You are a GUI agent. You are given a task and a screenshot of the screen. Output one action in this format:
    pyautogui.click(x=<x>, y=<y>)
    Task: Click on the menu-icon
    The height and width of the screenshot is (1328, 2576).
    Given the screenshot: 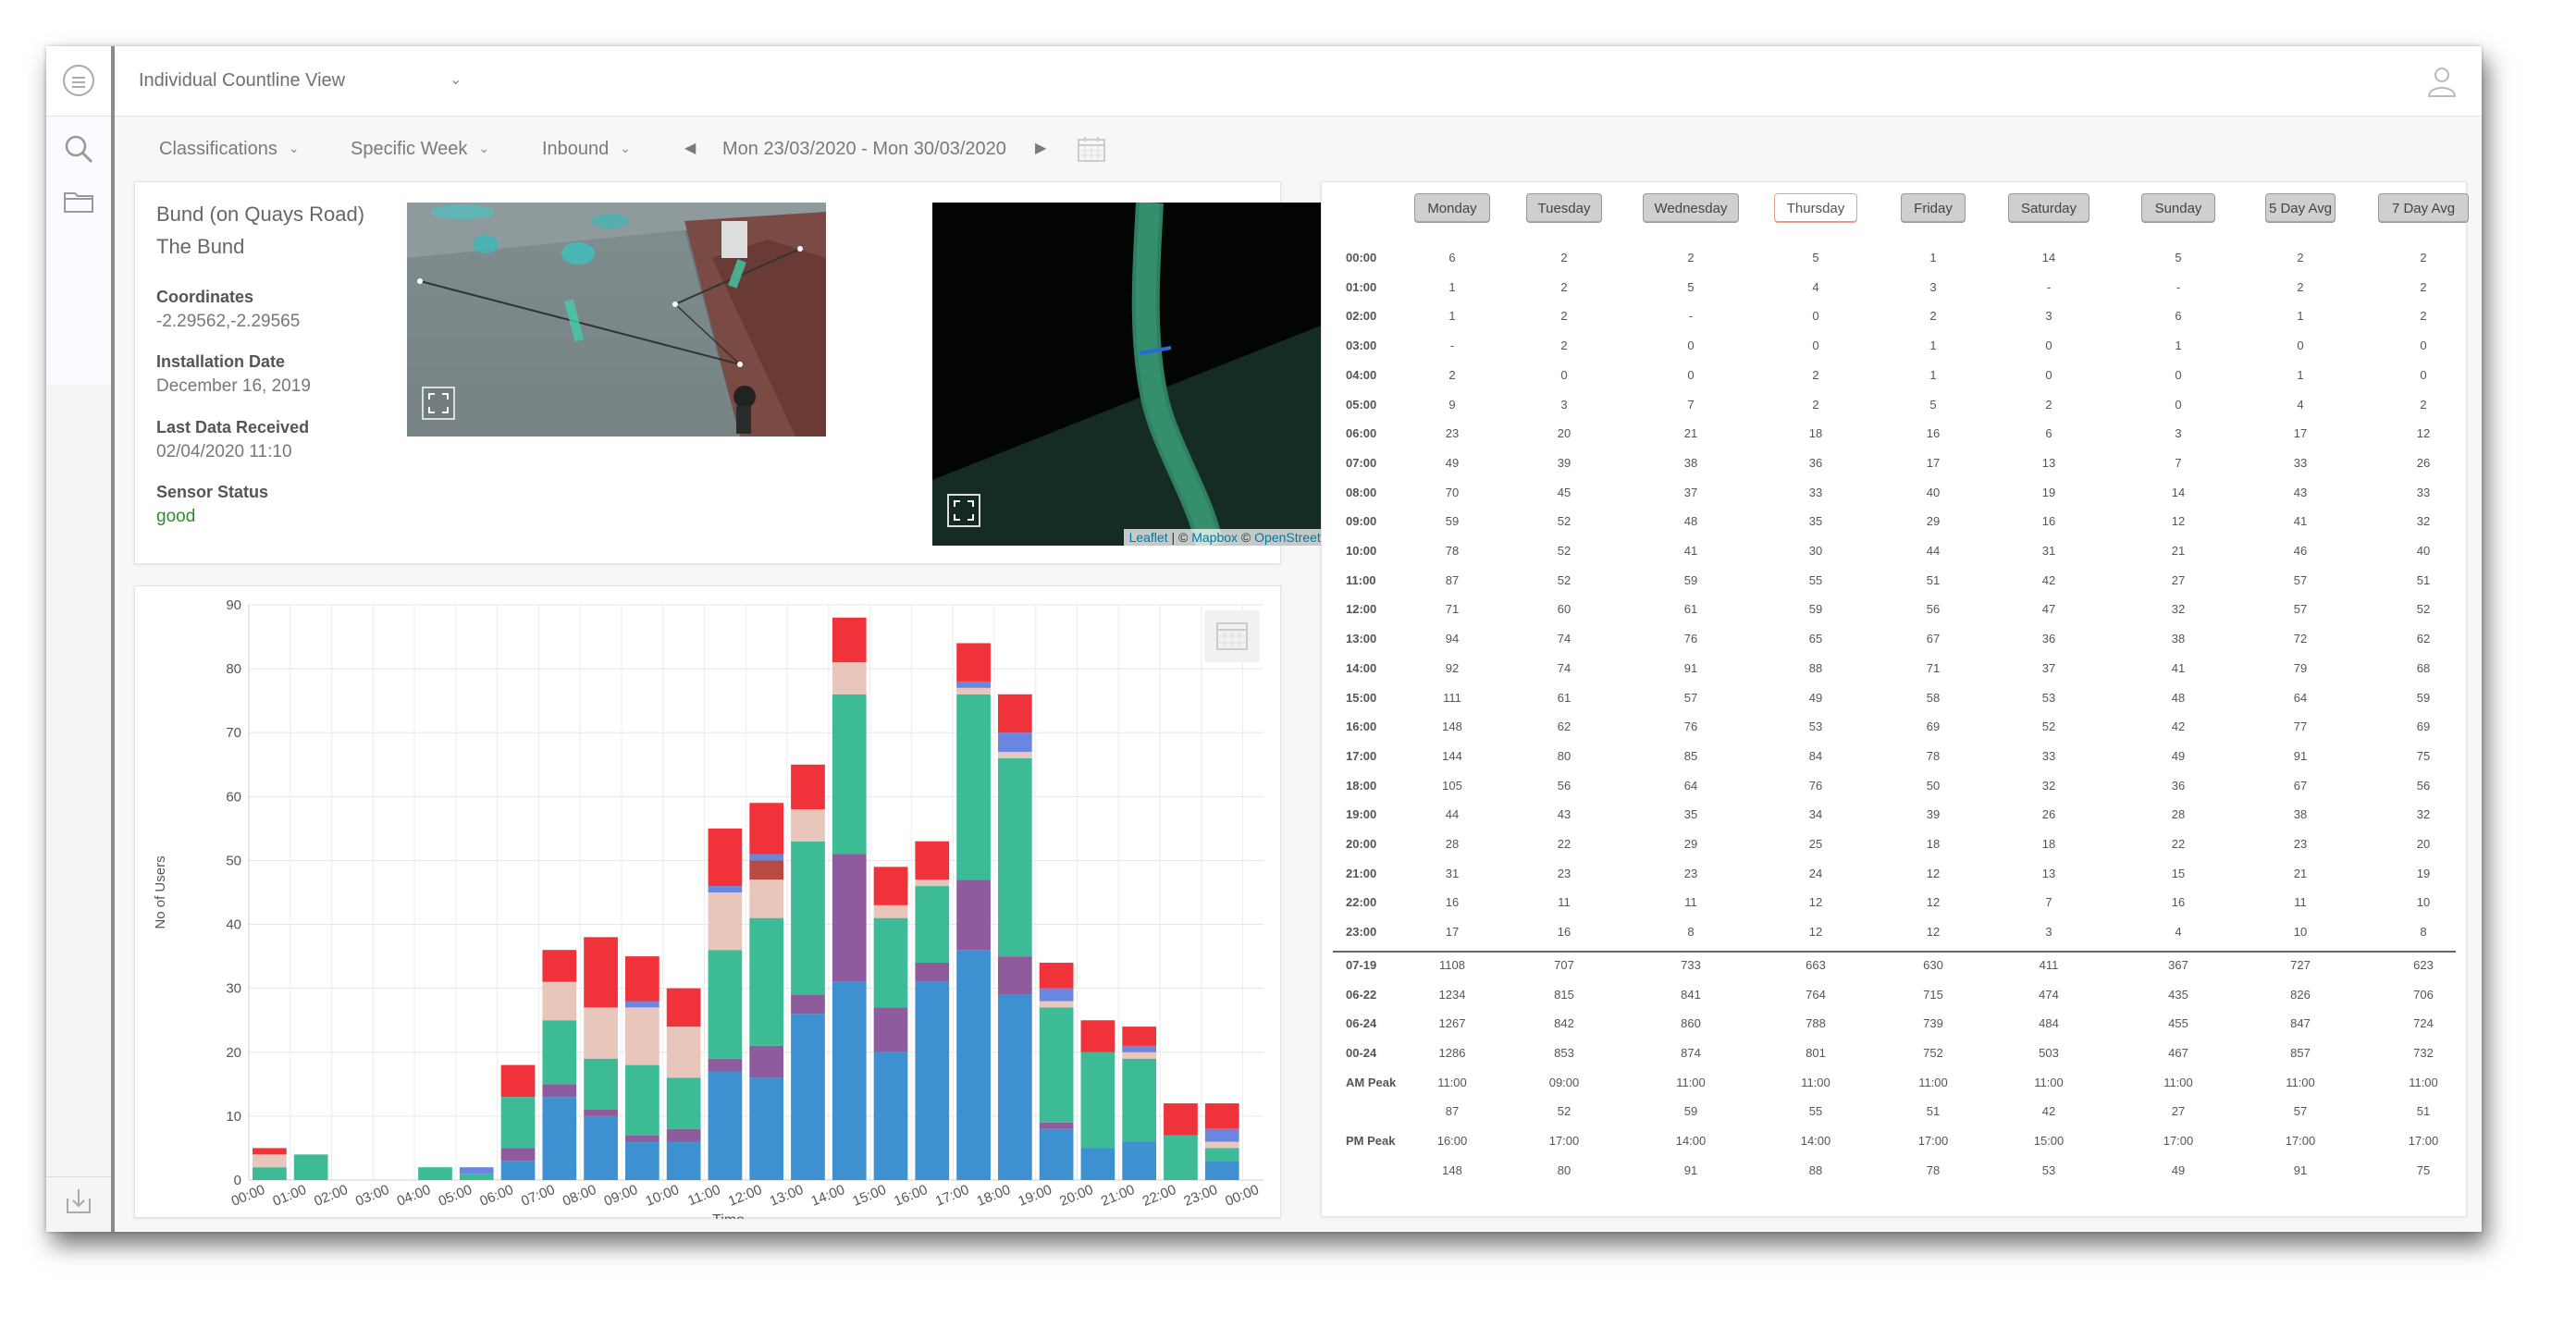 What is the action you would take?
    pyautogui.click(x=78, y=80)
    